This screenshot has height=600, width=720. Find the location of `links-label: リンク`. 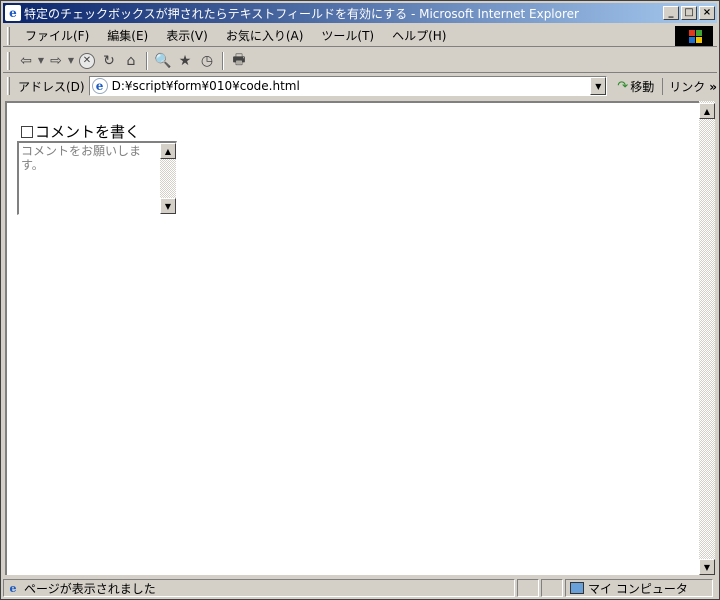

links-label: リンク is located at coordinates (687, 86).